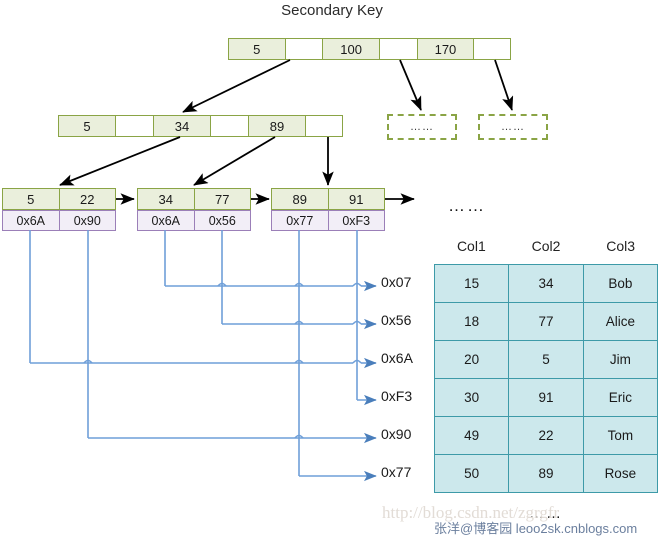 The height and width of the screenshot is (537, 664). What do you see at coordinates (536, 528) in the screenshot?
I see `watermark-author: 张洋@博客园 leoo2sk.cnblogs.com` at bounding box center [536, 528].